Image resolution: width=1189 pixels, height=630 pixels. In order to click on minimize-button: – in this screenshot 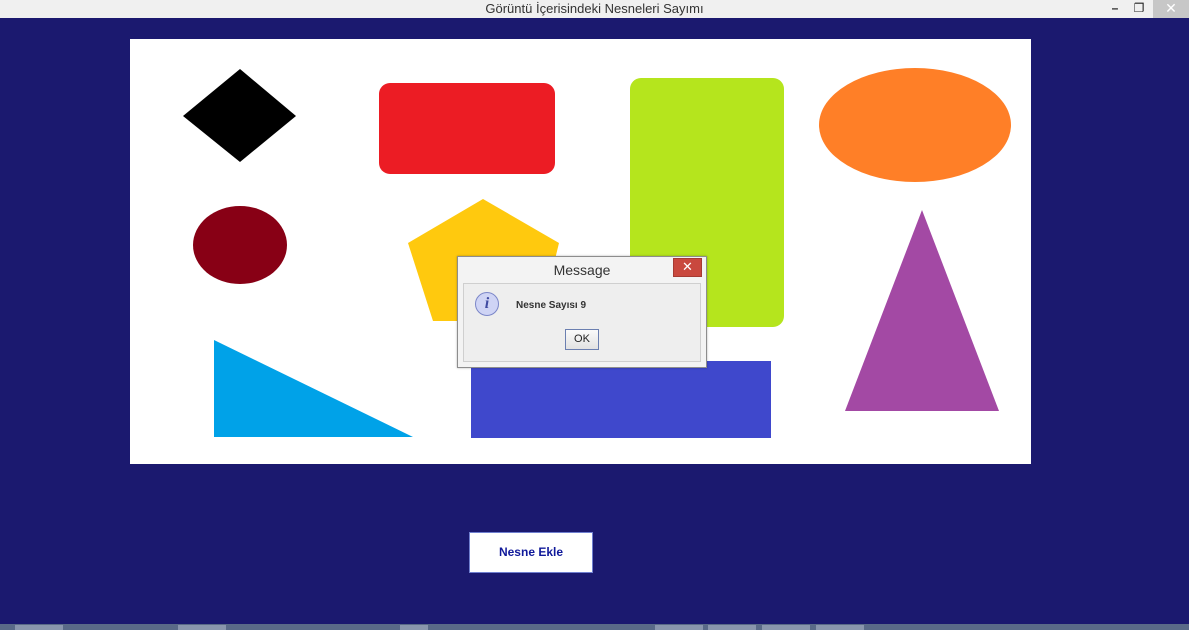, I will do `click(1115, 9)`.